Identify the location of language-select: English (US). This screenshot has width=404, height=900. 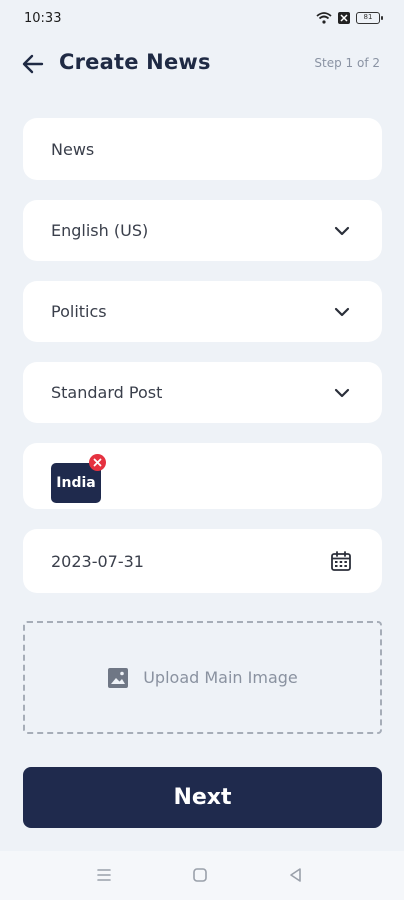
(202, 230).